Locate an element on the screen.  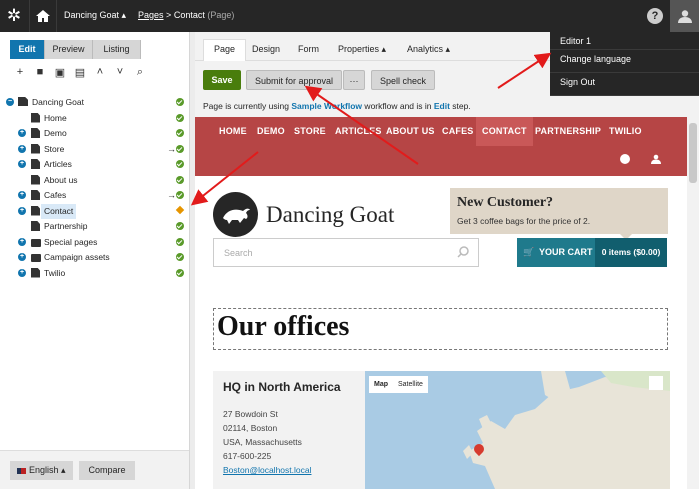
user-menu-sign-out: Sign Out is located at coordinates (624, 84).